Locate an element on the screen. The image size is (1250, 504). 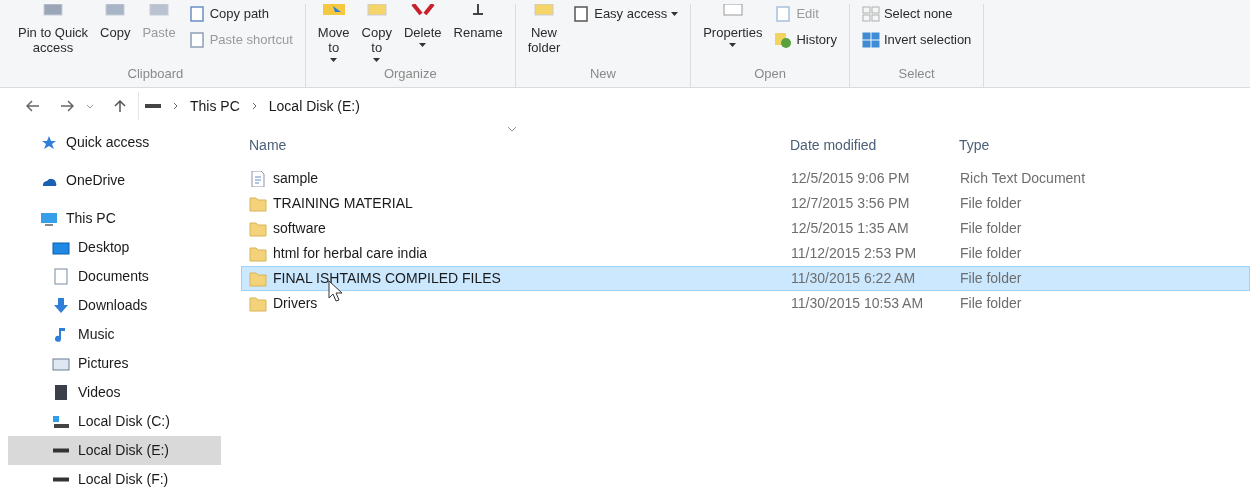
file-name: sample is located at coordinates (296, 178).